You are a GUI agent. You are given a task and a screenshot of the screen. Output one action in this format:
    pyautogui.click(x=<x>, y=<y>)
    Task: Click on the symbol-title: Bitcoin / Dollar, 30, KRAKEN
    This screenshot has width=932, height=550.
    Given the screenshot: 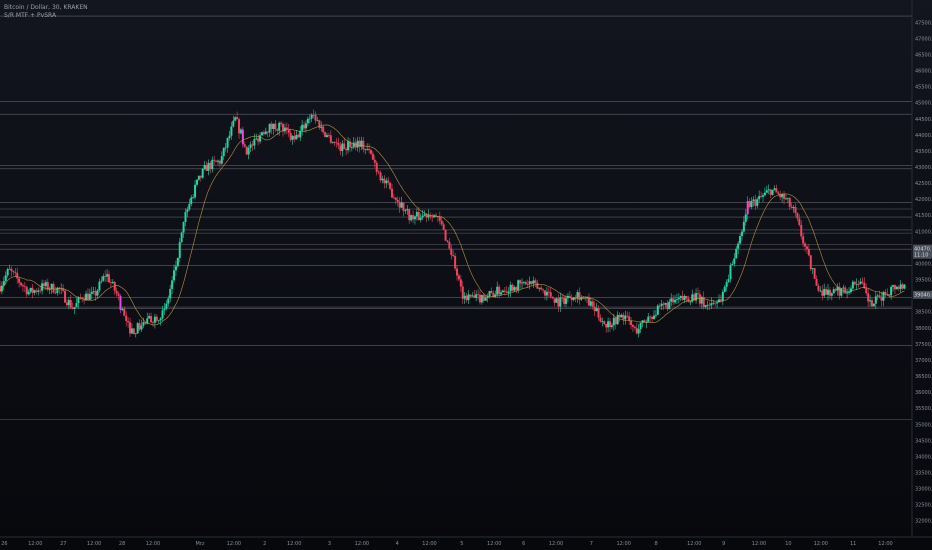 What is the action you would take?
    pyautogui.click(x=46, y=8)
    